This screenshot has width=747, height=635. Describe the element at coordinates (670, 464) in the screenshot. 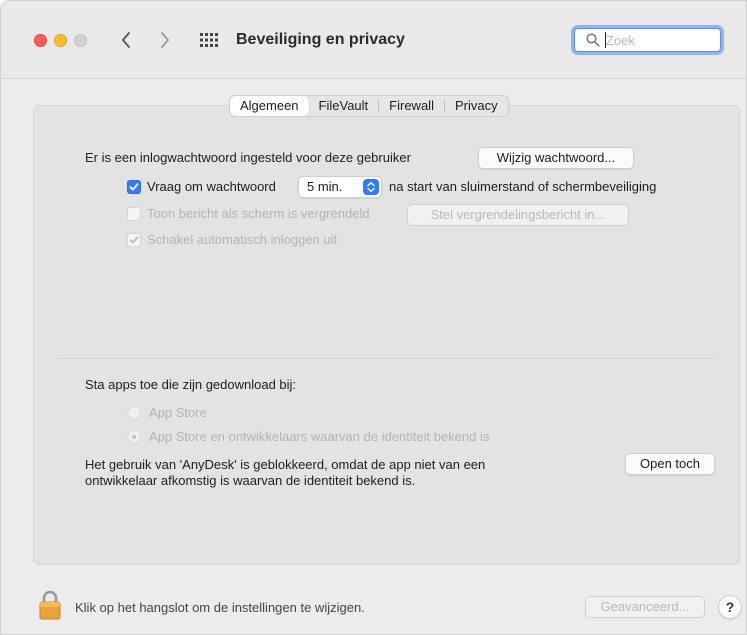

I see `open-anyway-button: Open toch` at that location.